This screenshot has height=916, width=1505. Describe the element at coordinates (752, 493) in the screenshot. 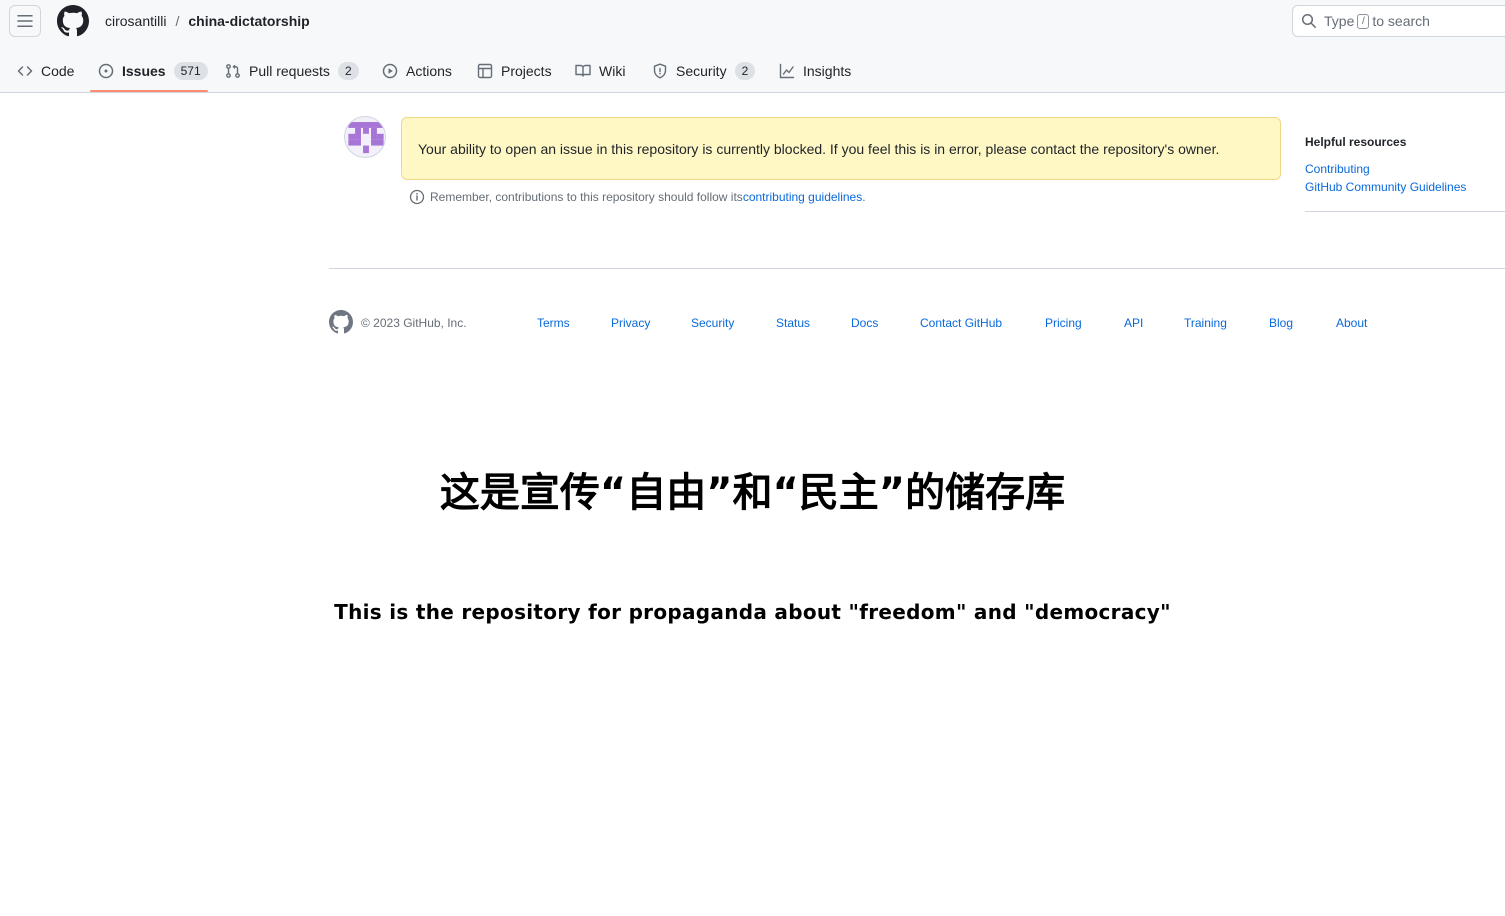

I see `chinese-caption: 这是宣传“自由”和“民主”的储存库` at that location.